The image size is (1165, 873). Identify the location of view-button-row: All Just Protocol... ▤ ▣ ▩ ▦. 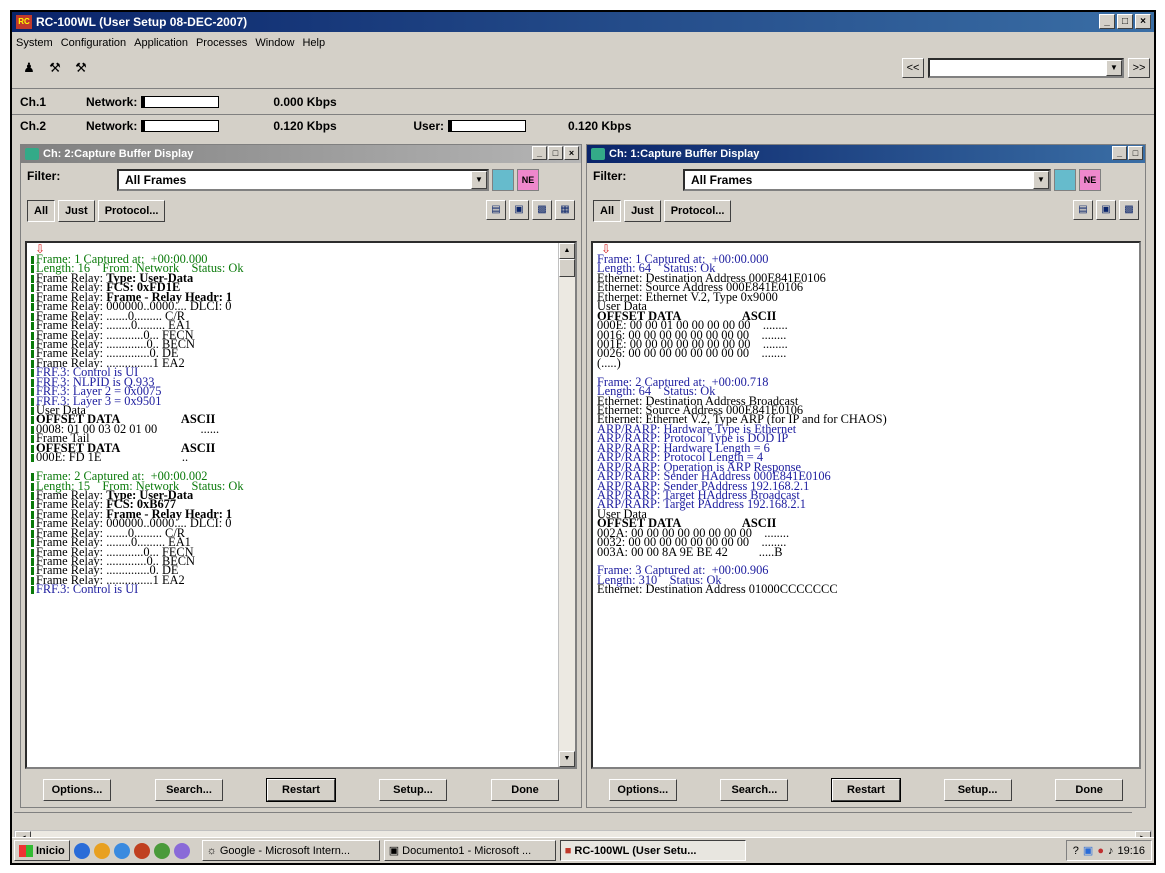
(301, 211).